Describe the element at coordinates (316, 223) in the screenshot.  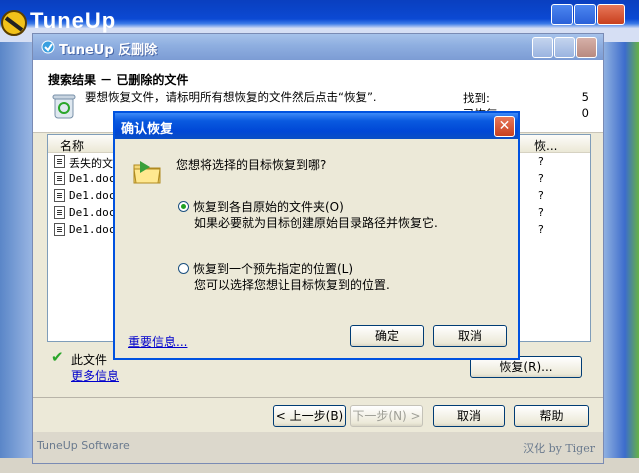
I see `option-original-description: 如果必要就为目标创建原始目录路径并恢复它.` at that location.